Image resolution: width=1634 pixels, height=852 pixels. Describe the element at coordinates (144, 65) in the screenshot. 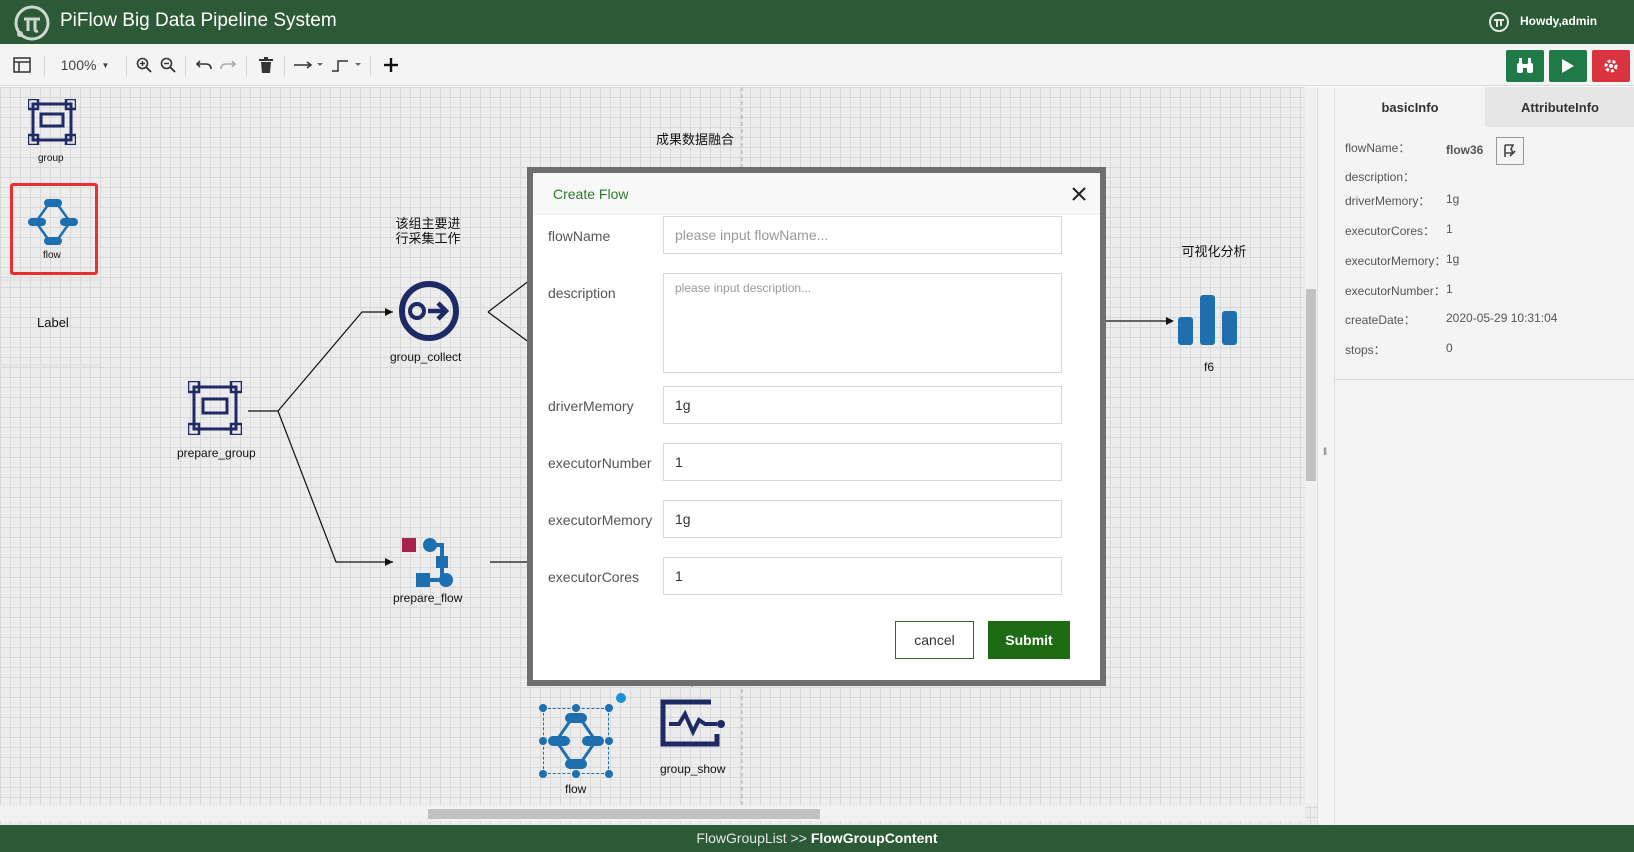

I see `zoom-in-icon` at that location.